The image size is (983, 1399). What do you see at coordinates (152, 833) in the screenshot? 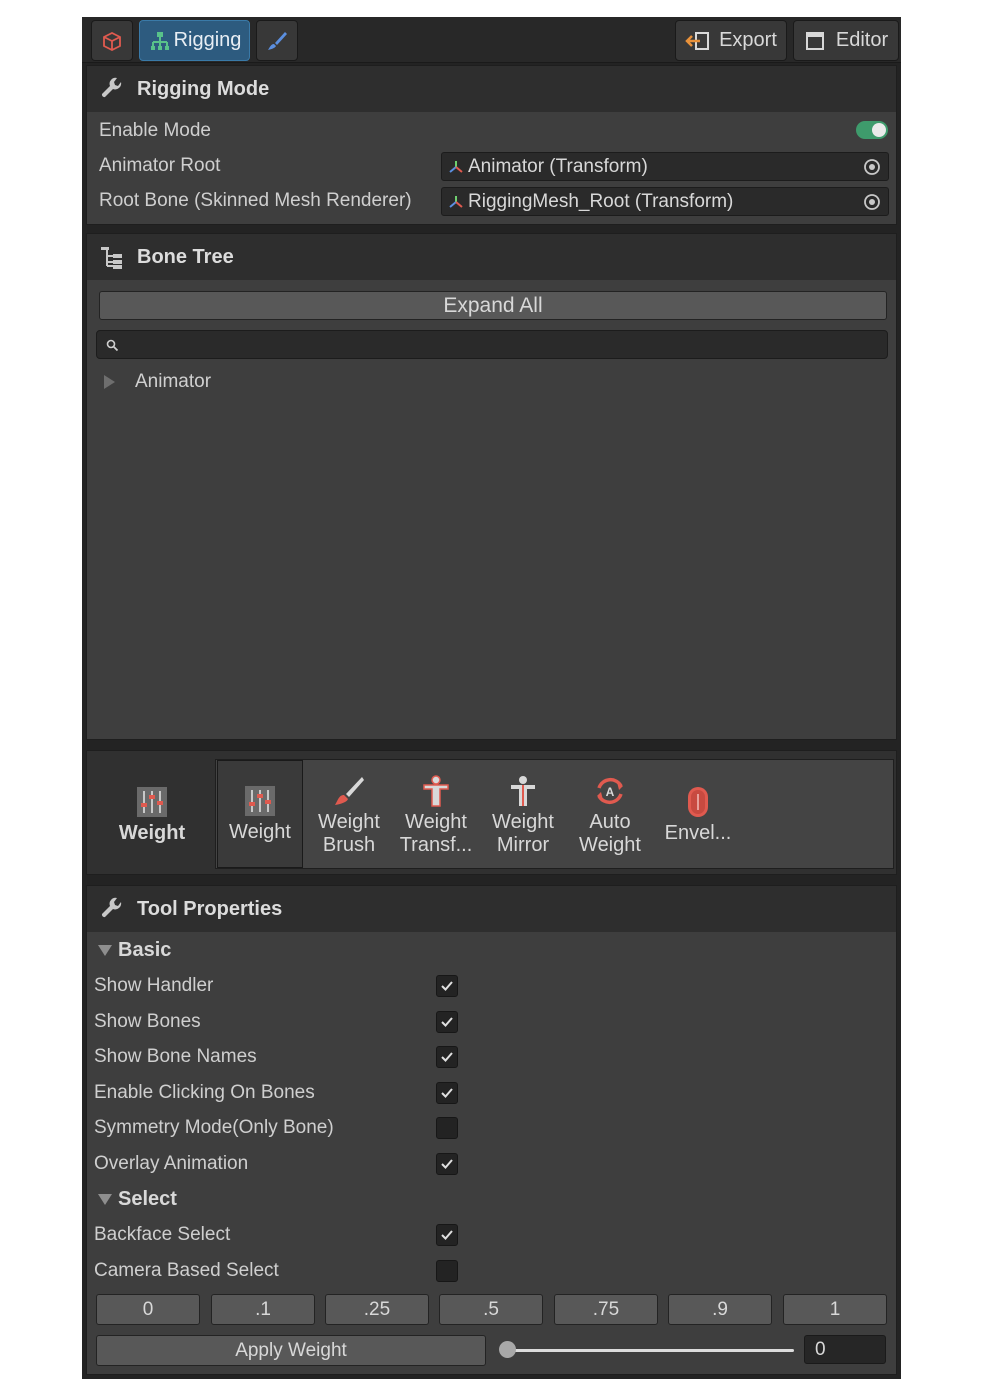
I see `tool-category-label: Weight` at bounding box center [152, 833].